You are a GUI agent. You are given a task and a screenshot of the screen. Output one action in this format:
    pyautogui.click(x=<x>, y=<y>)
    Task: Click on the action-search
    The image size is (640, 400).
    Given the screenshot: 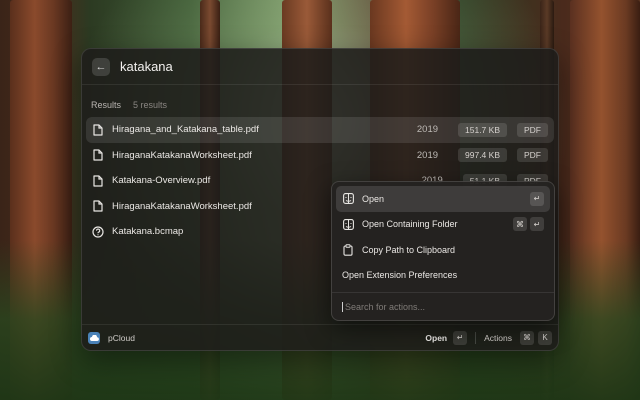 What is the action you would take?
    pyautogui.click(x=443, y=306)
    